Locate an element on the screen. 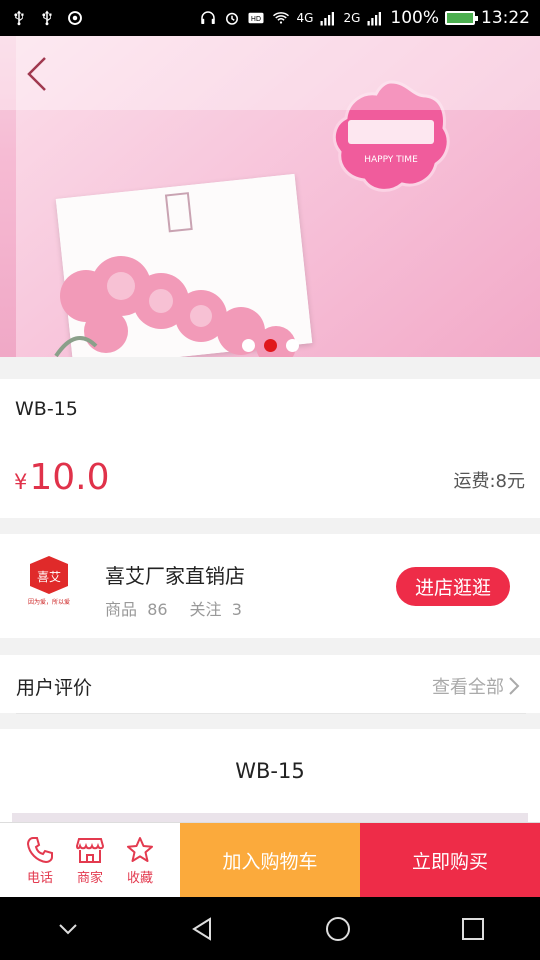  phone-label: 电话 is located at coordinates (39, 878).